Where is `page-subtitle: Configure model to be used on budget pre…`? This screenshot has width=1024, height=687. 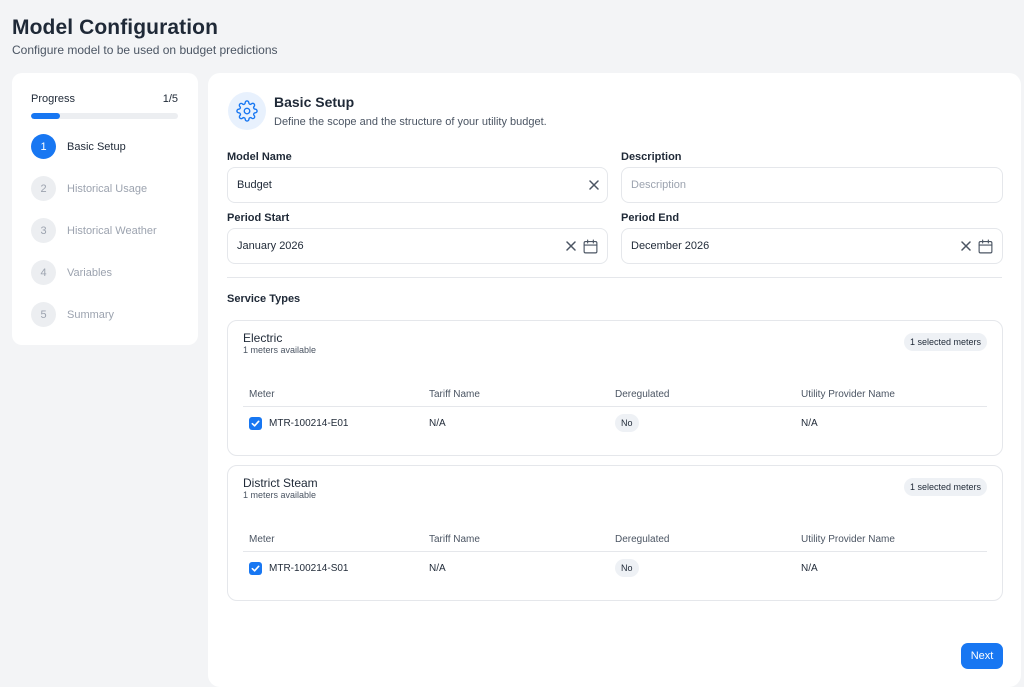 page-subtitle: Configure model to be used on budget pre… is located at coordinates (145, 50).